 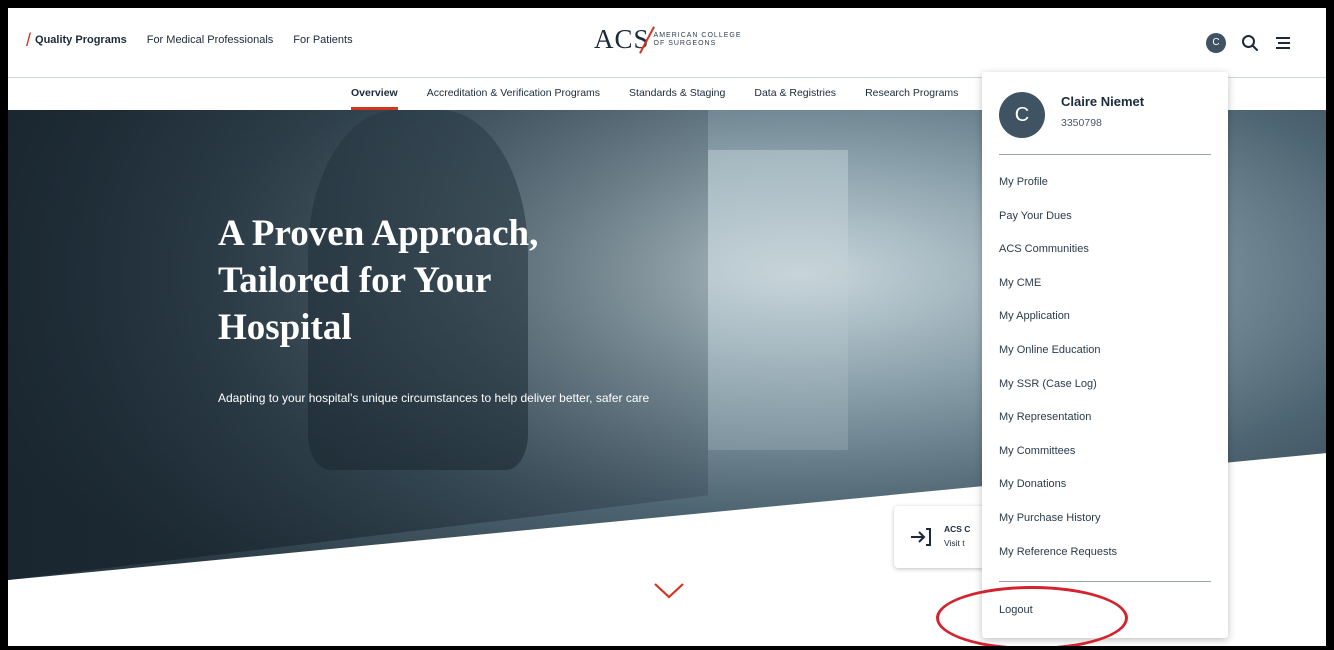 What do you see at coordinates (669, 591) in the screenshot?
I see `chevron-down-icon` at bounding box center [669, 591].